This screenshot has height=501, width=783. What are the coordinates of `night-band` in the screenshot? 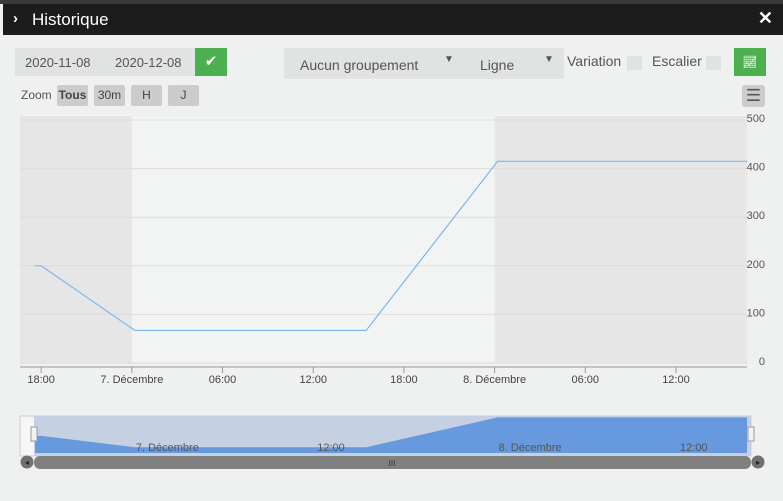 It's located at (76, 239).